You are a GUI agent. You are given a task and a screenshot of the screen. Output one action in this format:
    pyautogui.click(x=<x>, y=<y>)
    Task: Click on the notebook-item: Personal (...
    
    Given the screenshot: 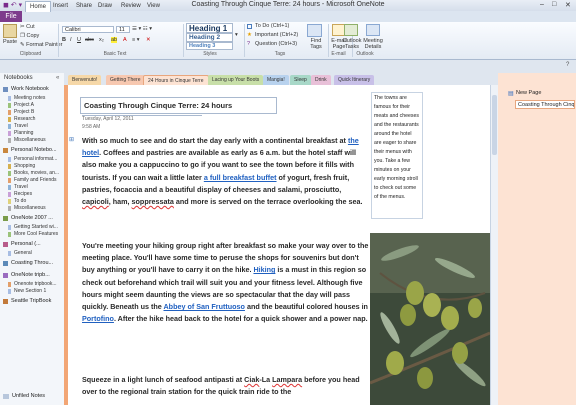 What is the action you would take?
    pyautogui.click(x=26, y=244)
    